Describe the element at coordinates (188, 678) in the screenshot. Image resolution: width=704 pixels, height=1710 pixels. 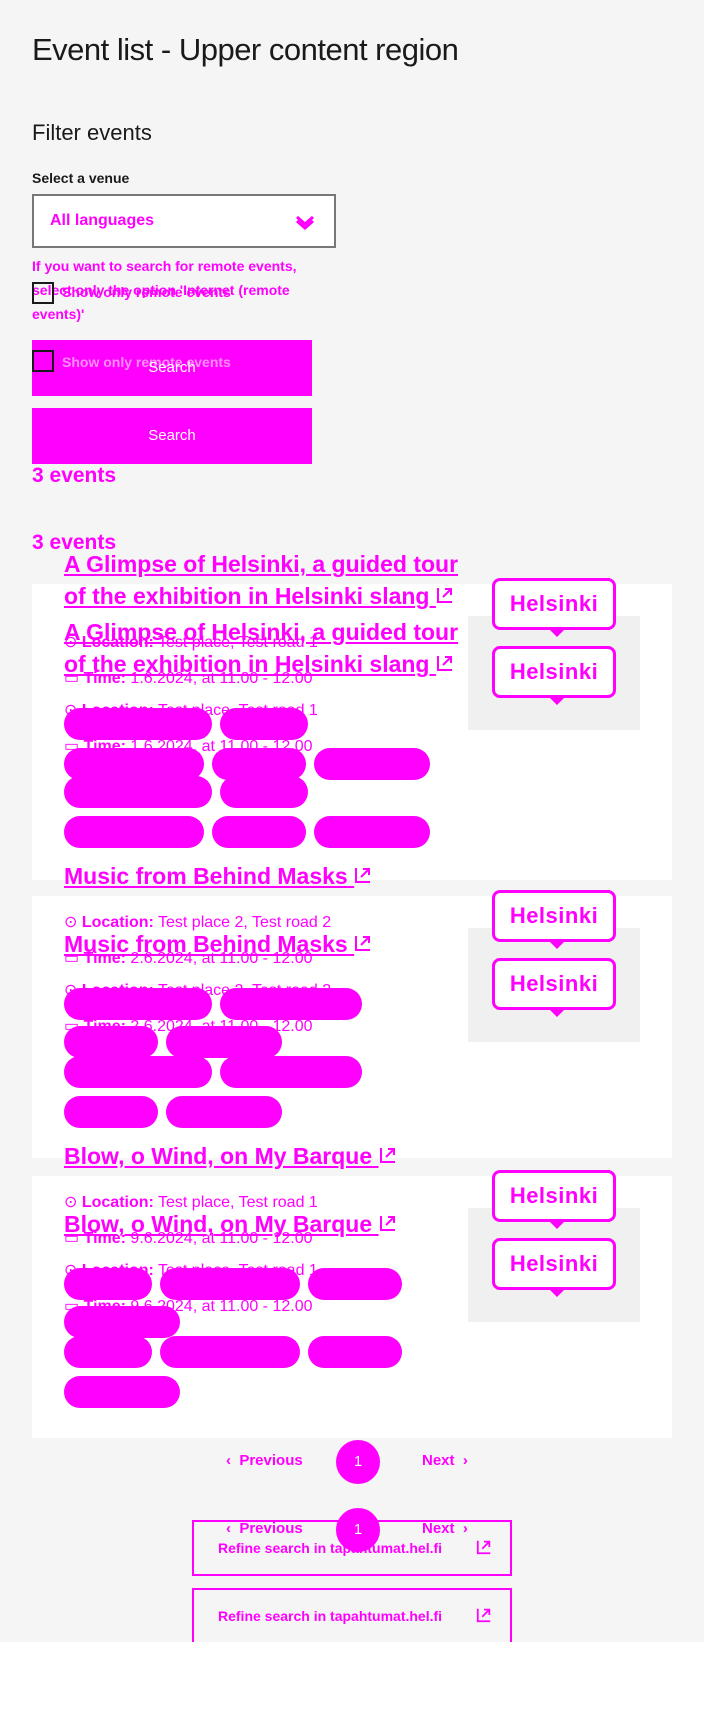
I see `event-time: ▭ Time: 1.6.2024, at 11.00 - 12.00` at that location.